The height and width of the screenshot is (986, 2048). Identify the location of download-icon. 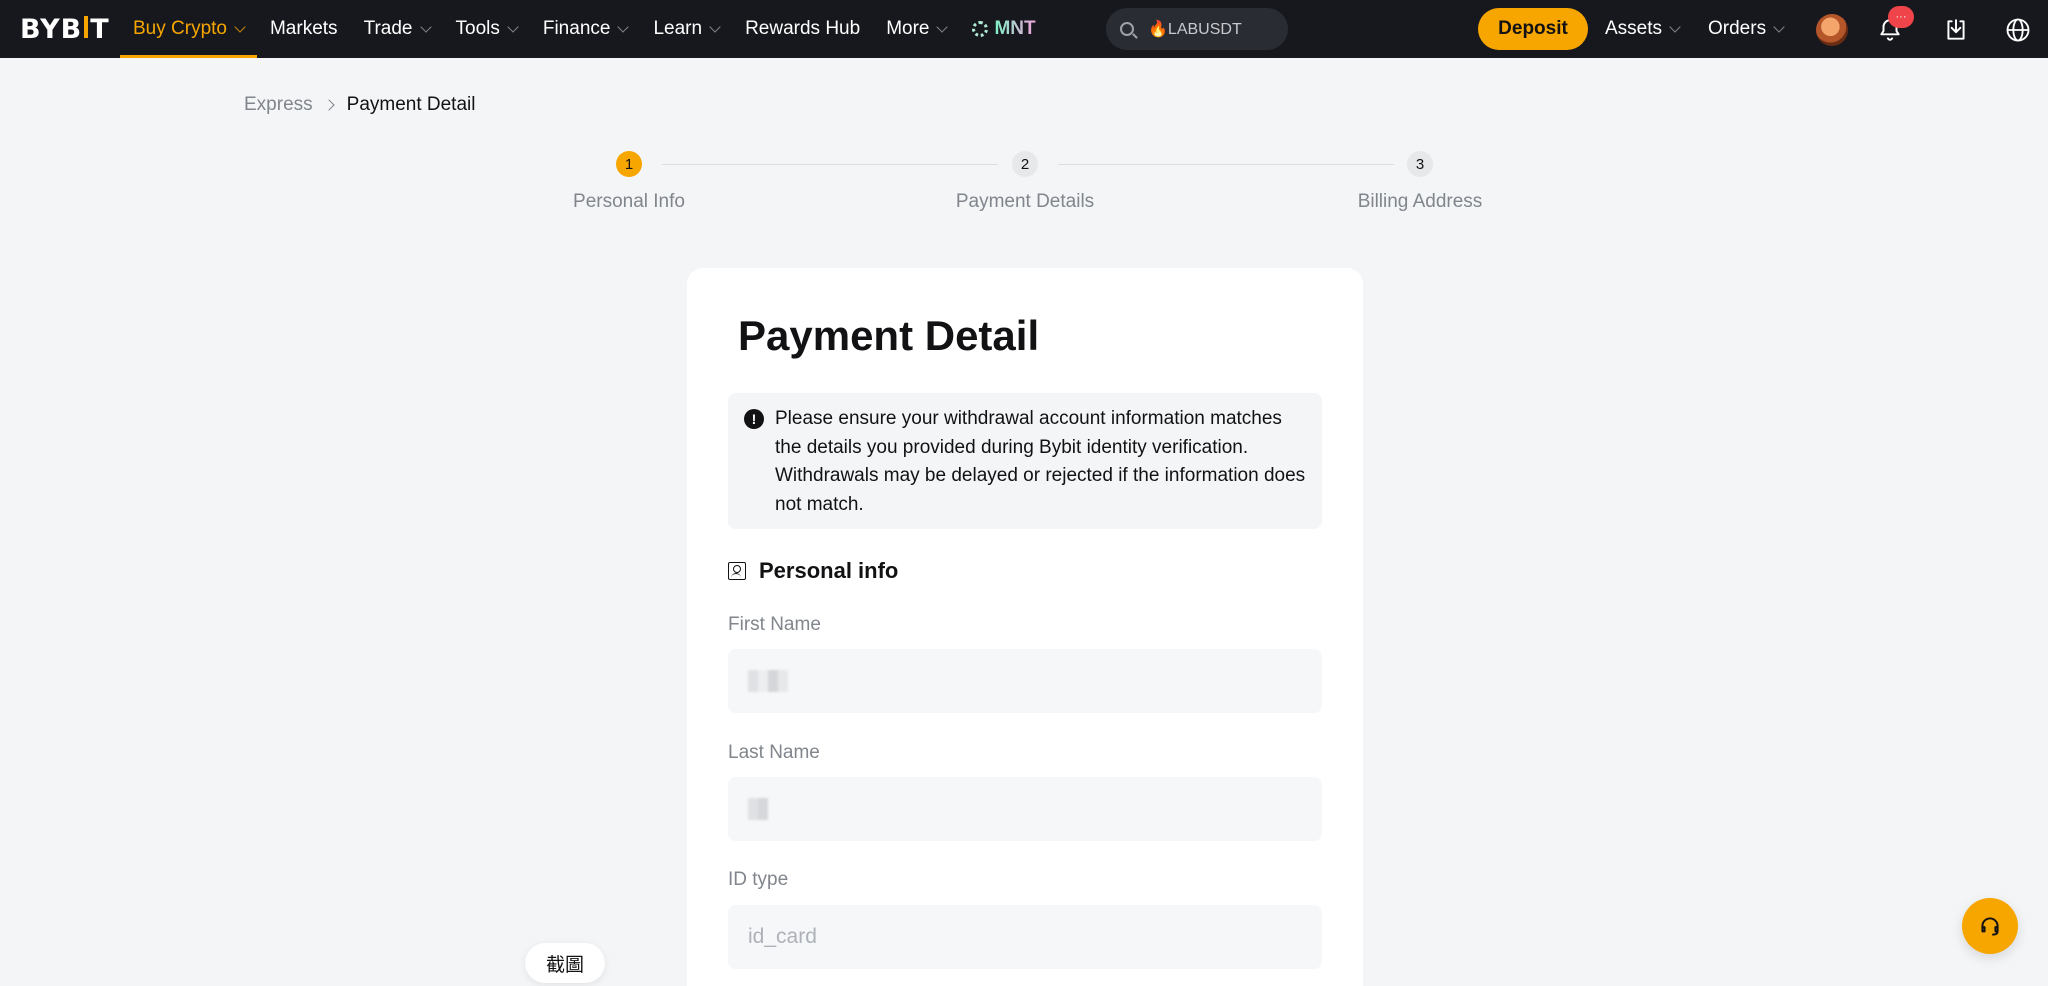
(1956, 29).